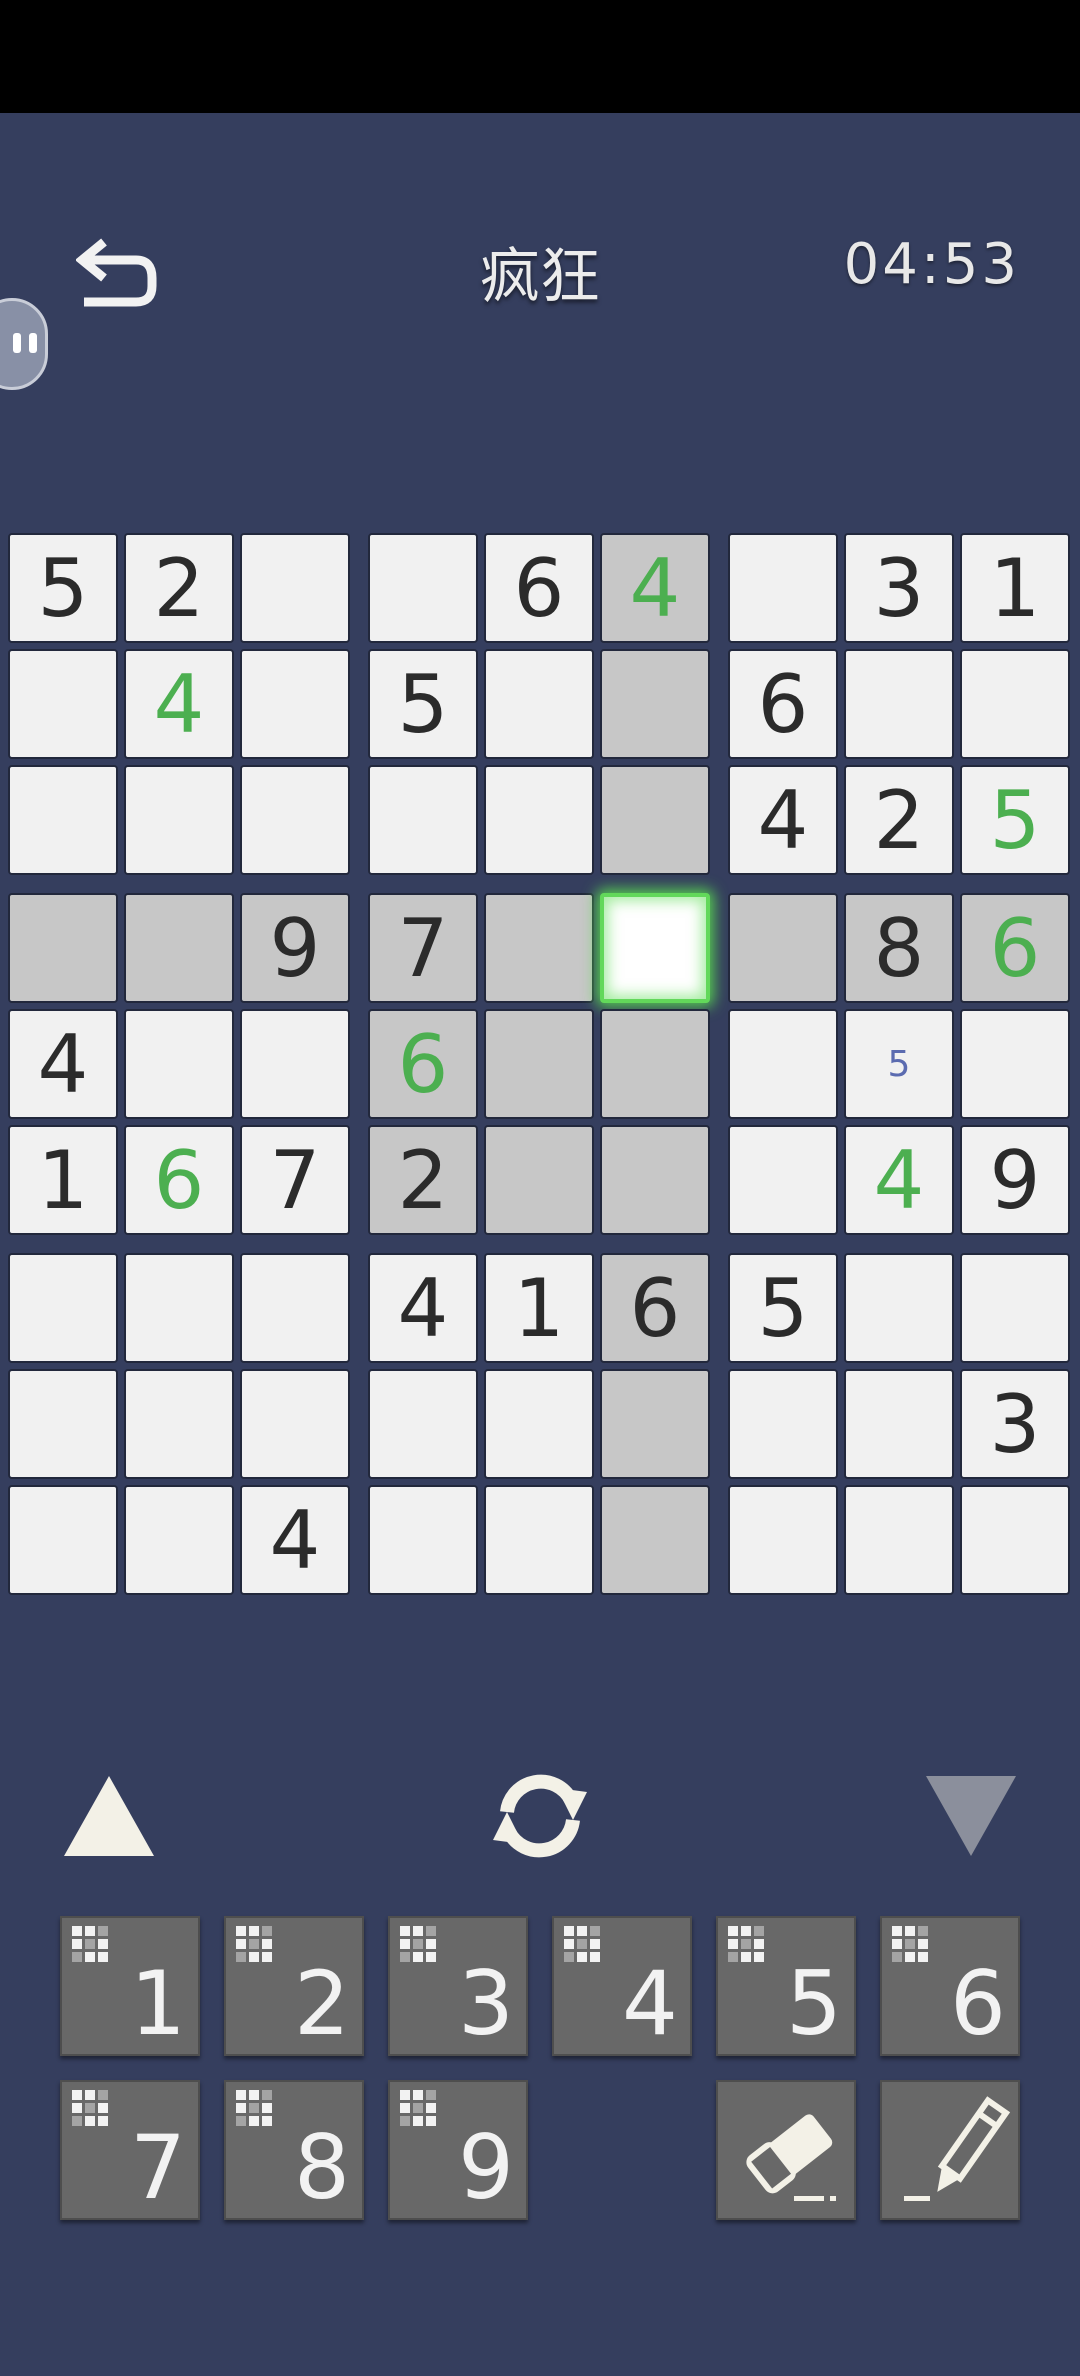 This screenshot has height=2376, width=1080. Describe the element at coordinates (158, 2167) in the screenshot. I see `digit-label: 7` at that location.